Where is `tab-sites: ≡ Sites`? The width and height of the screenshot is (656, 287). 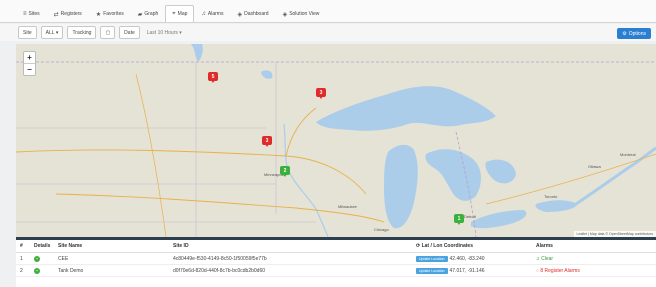
tab-sites: ≡ Sites is located at coordinates (31, 13).